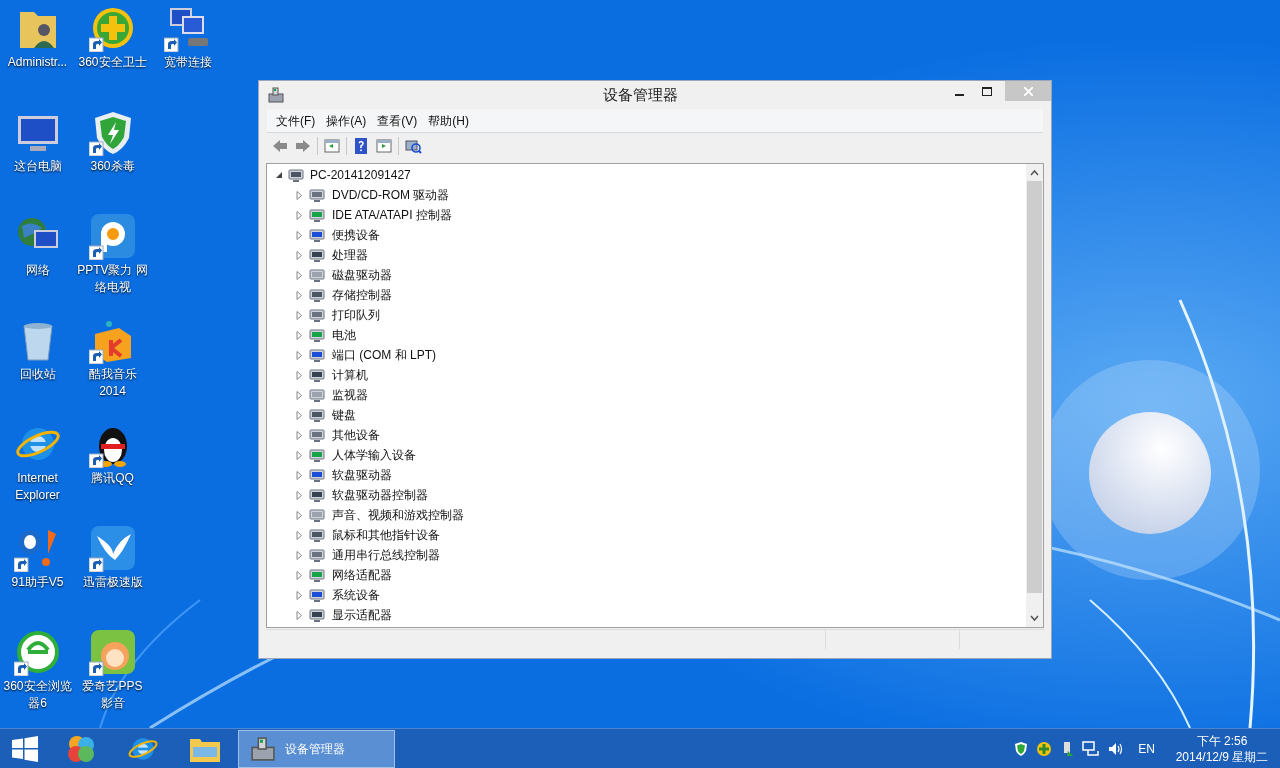  I want to click on help-icon, so click(361, 146).